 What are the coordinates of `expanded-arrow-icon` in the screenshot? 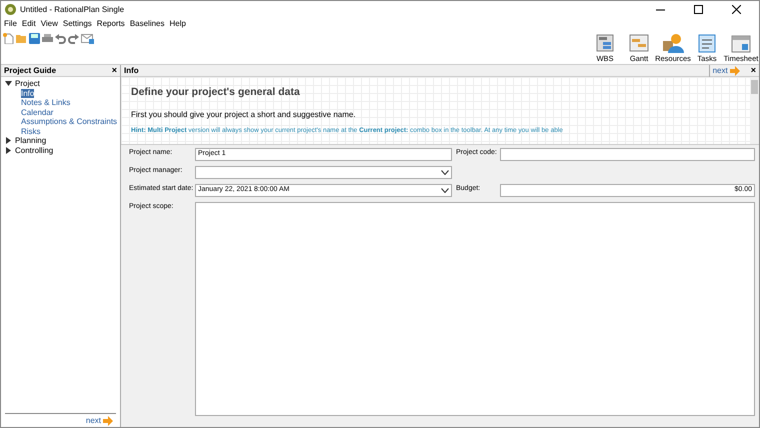 It's located at (8, 84).